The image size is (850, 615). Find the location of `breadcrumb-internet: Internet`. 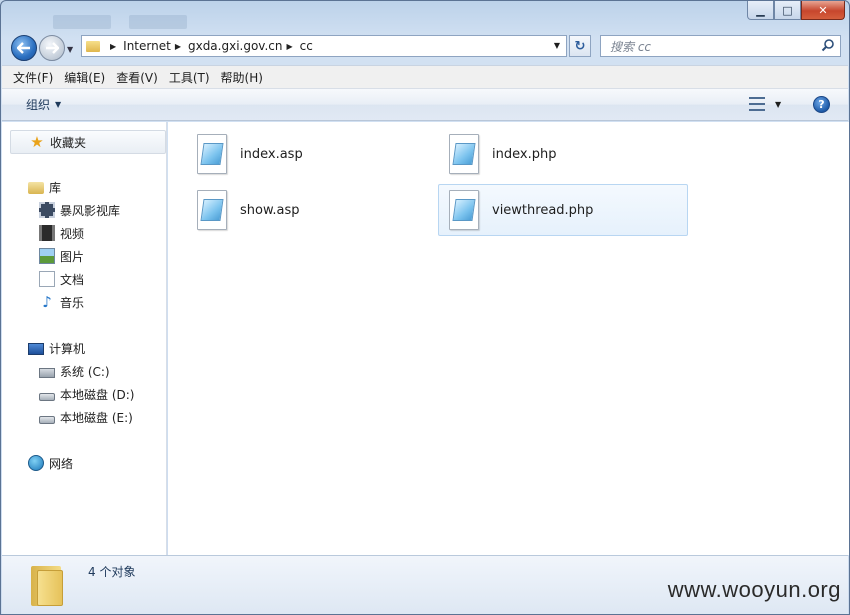

breadcrumb-internet: Internet is located at coordinates (147, 46).